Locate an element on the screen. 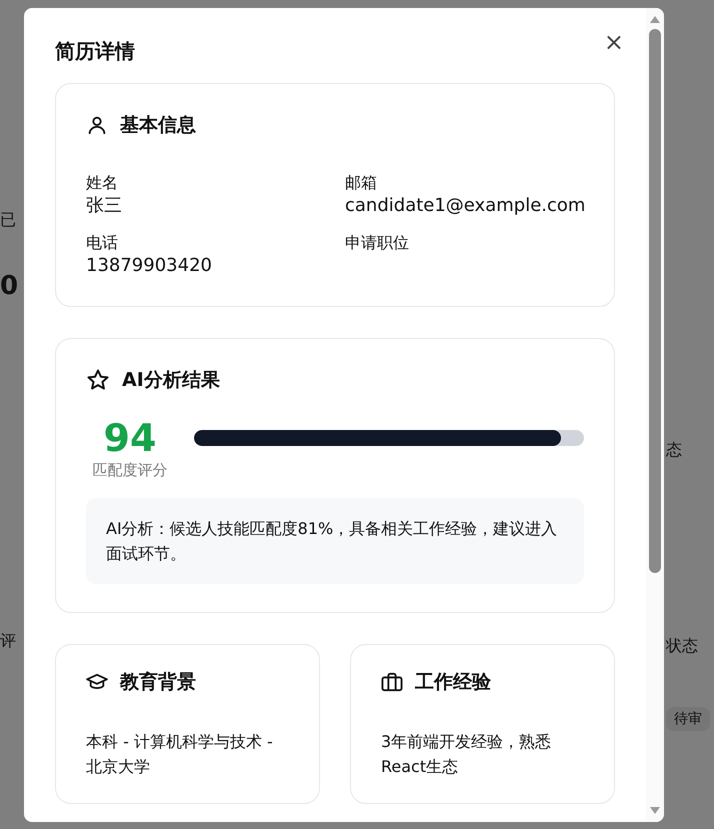 The width and height of the screenshot is (714, 829). background-text: 评 is located at coordinates (8, 641).